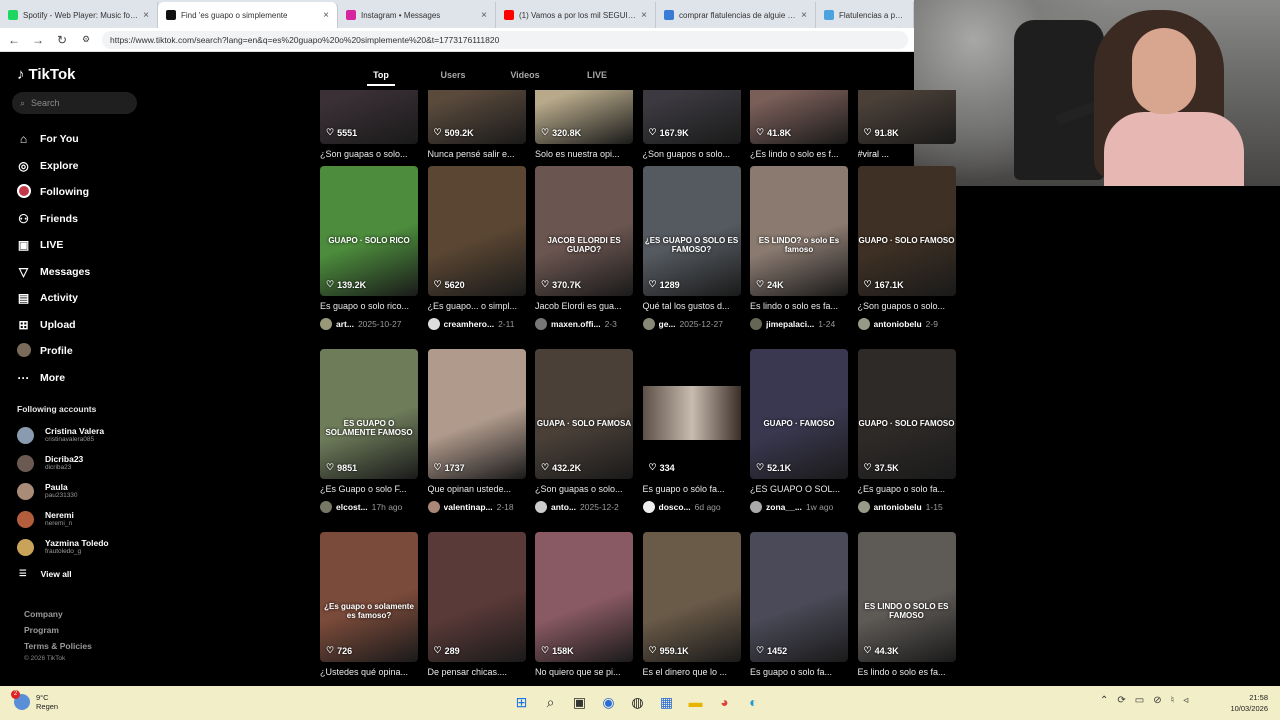  Describe the element at coordinates (799, 117) in the screenshot. I see `video-thumbnail: ♡ 41.8K` at that location.